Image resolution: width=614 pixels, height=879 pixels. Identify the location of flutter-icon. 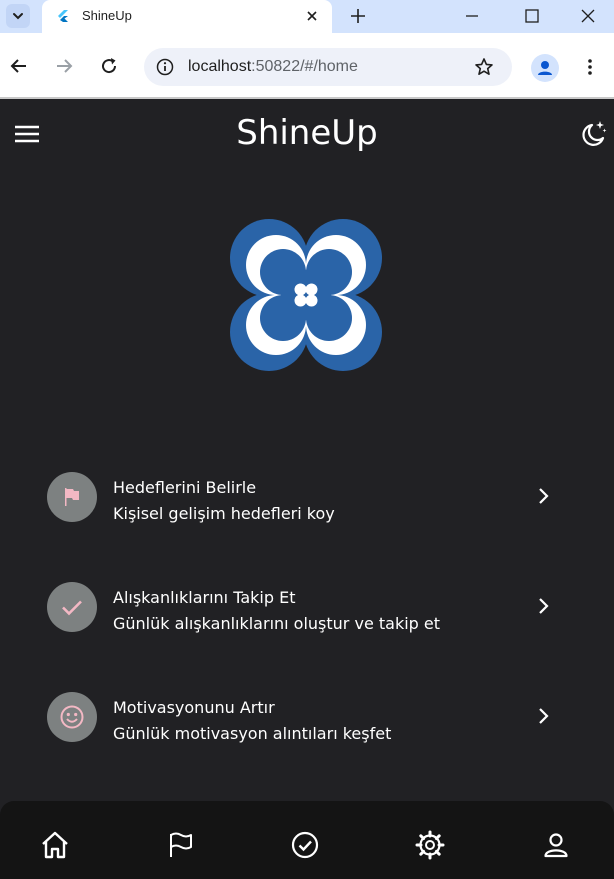
(63, 16).